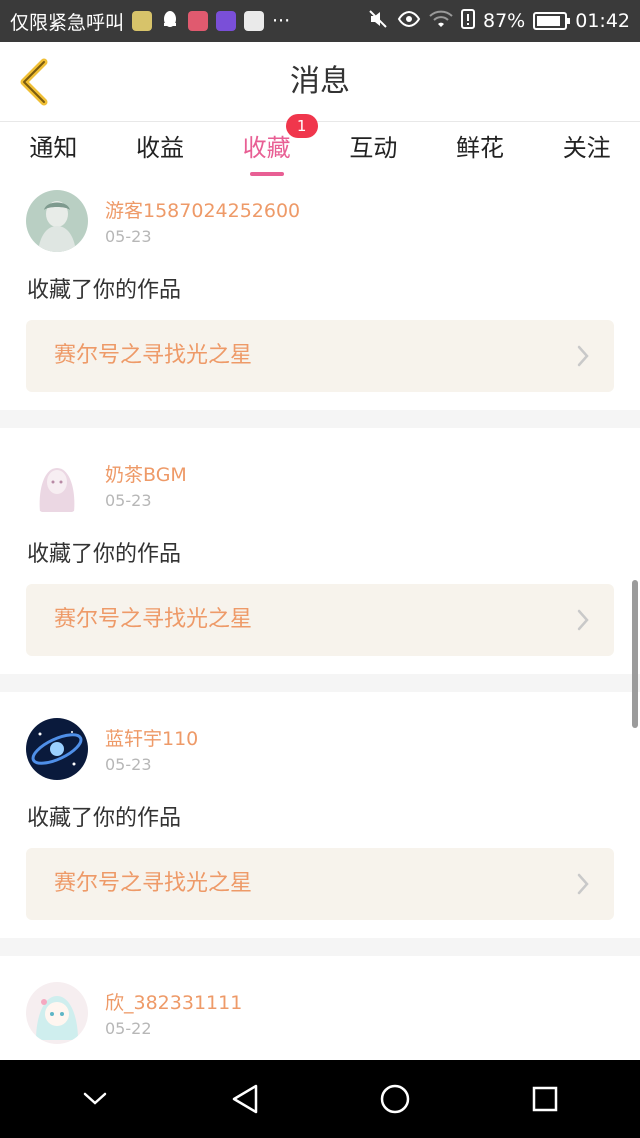 The height and width of the screenshot is (1138, 640). Describe the element at coordinates (552, 21) in the screenshot. I see `battery-icon` at that location.